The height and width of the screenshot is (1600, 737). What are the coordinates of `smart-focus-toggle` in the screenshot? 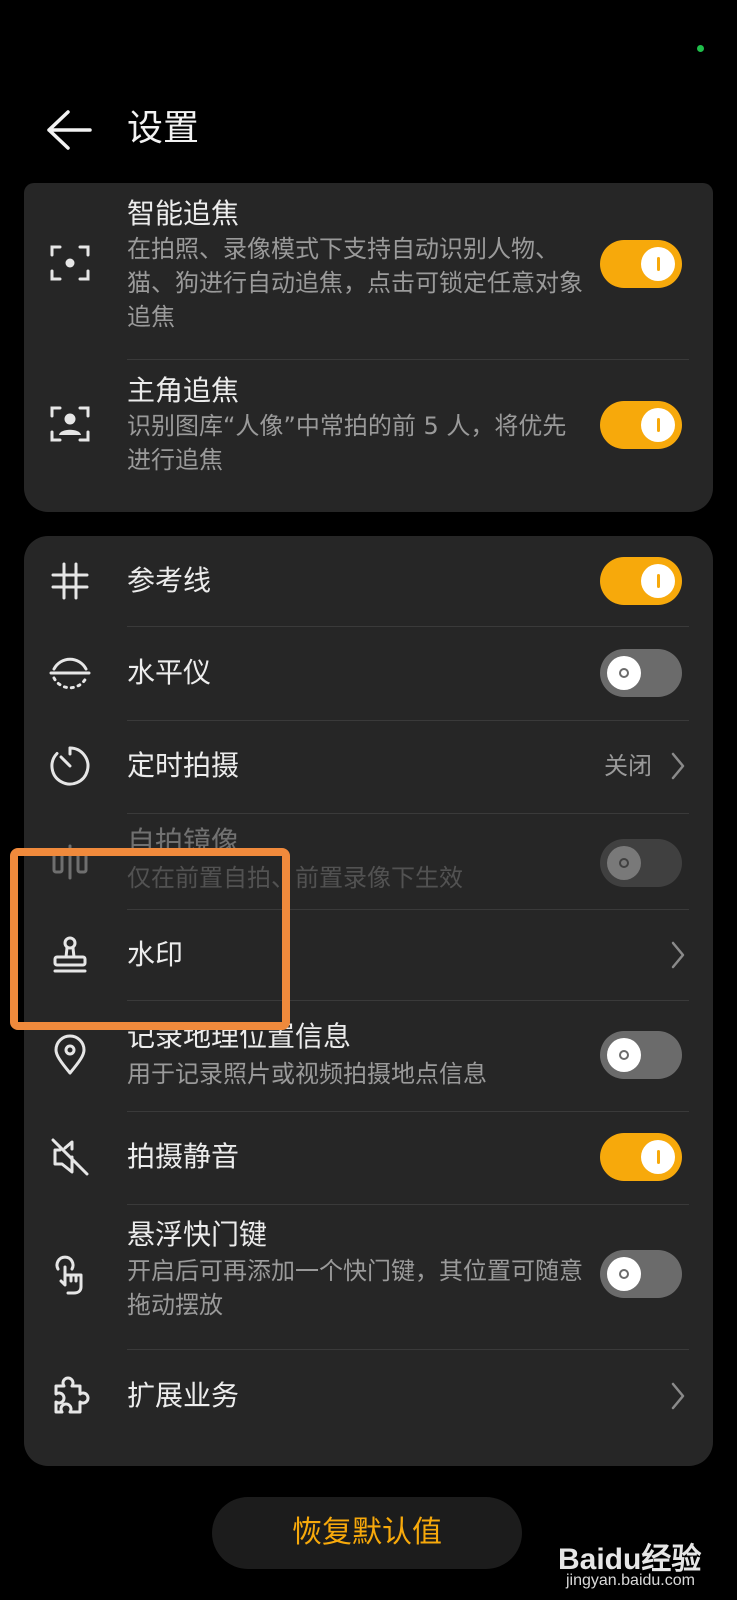 It's located at (641, 264).